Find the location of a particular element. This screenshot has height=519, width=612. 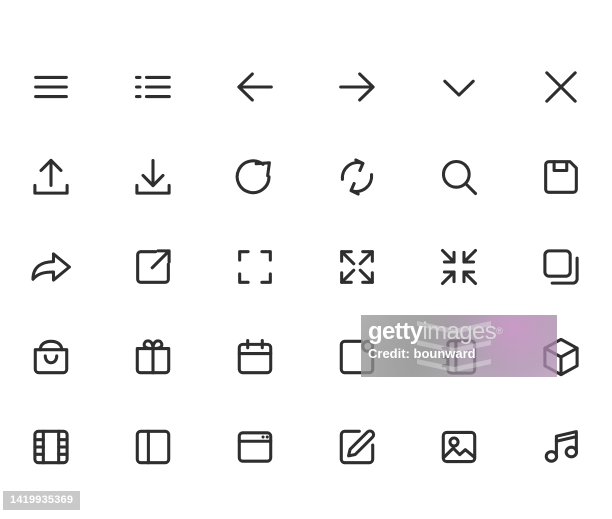

menu-icon is located at coordinates (51, 87).